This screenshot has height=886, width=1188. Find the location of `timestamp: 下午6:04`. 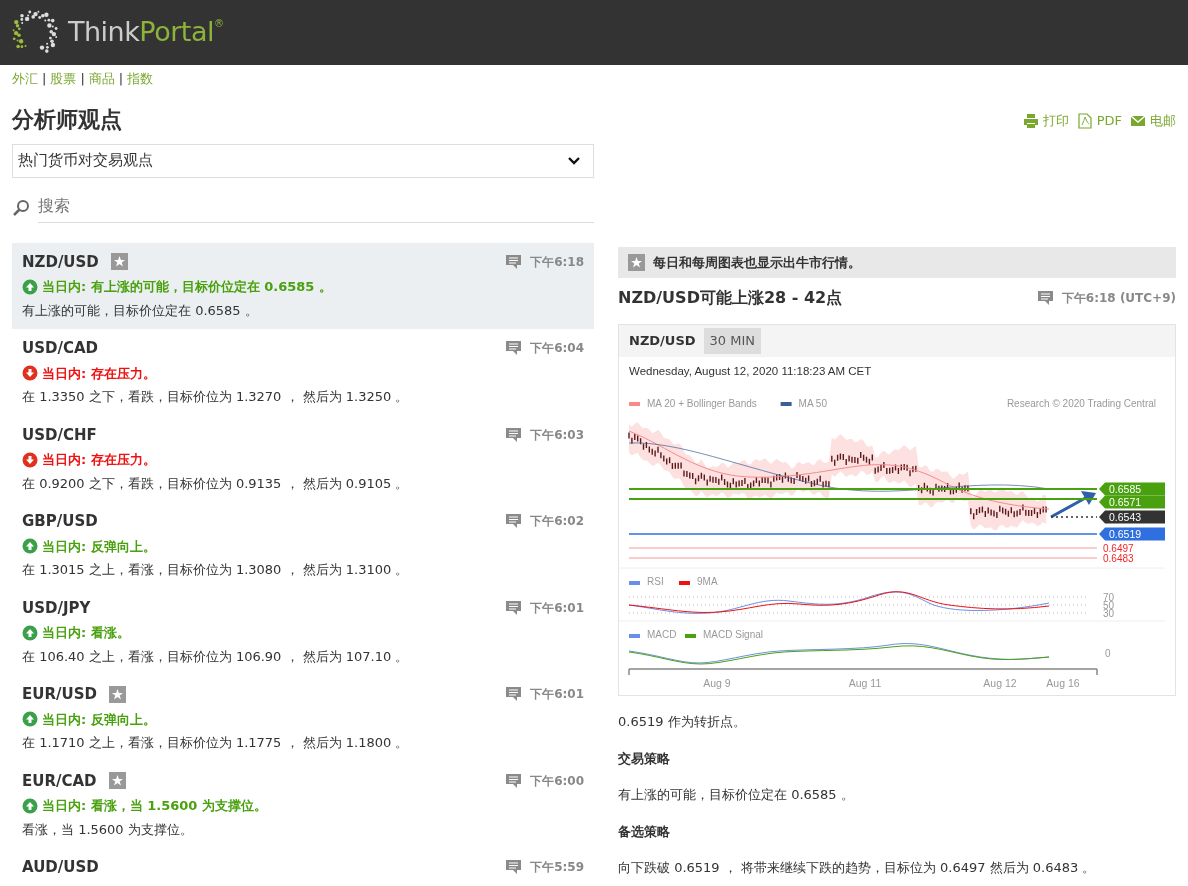

timestamp: 下午6:04 is located at coordinates (557, 349).